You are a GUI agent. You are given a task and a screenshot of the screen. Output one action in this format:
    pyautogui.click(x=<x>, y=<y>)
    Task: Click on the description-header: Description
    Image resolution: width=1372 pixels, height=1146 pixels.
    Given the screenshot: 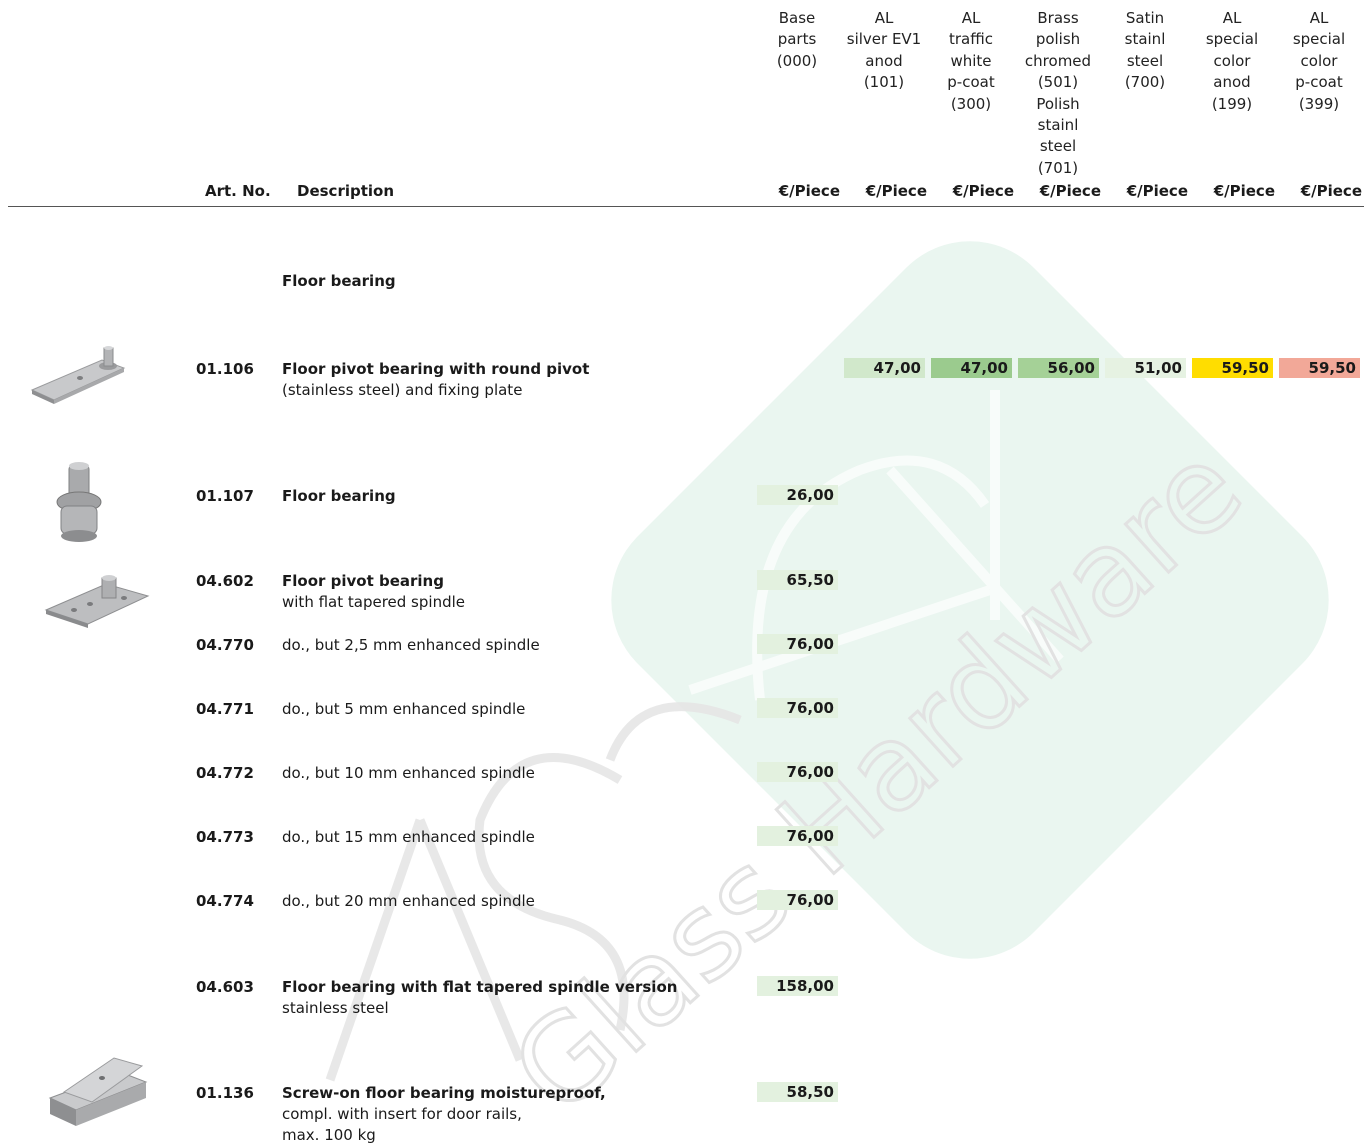 What is the action you would take?
    pyautogui.click(x=346, y=191)
    